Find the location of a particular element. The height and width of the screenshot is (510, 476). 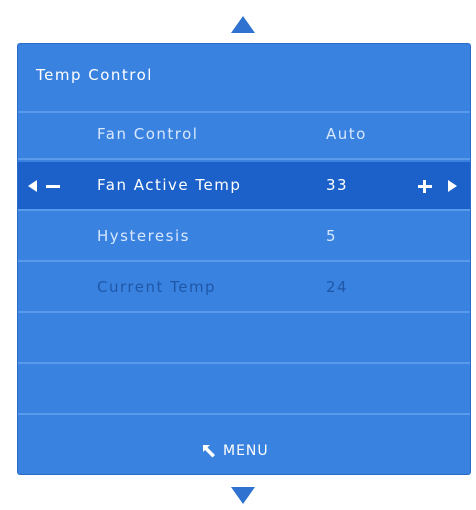

menu-button-label: MENU is located at coordinates (246, 451).